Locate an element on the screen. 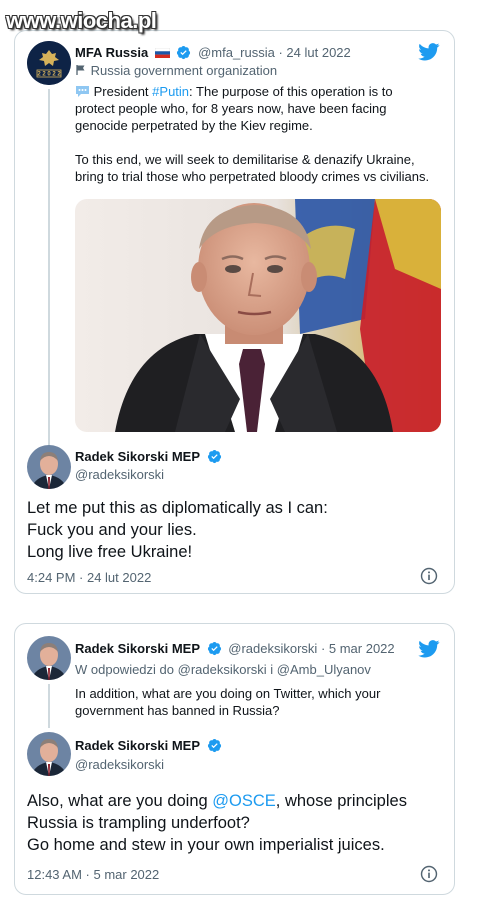 This screenshot has height=900, width=486. hashtag-putin-link: #Putin is located at coordinates (170, 91).